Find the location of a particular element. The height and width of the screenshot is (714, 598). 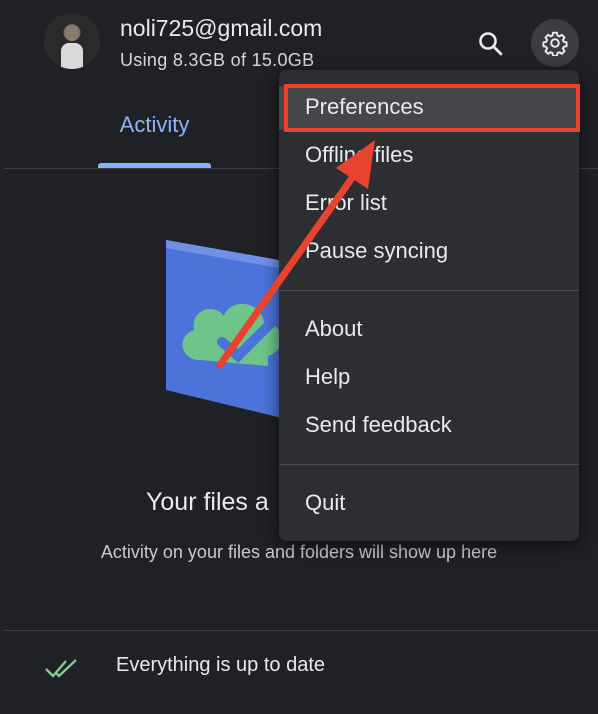

empty-state-title: Your files a is located at coordinates (207, 502).